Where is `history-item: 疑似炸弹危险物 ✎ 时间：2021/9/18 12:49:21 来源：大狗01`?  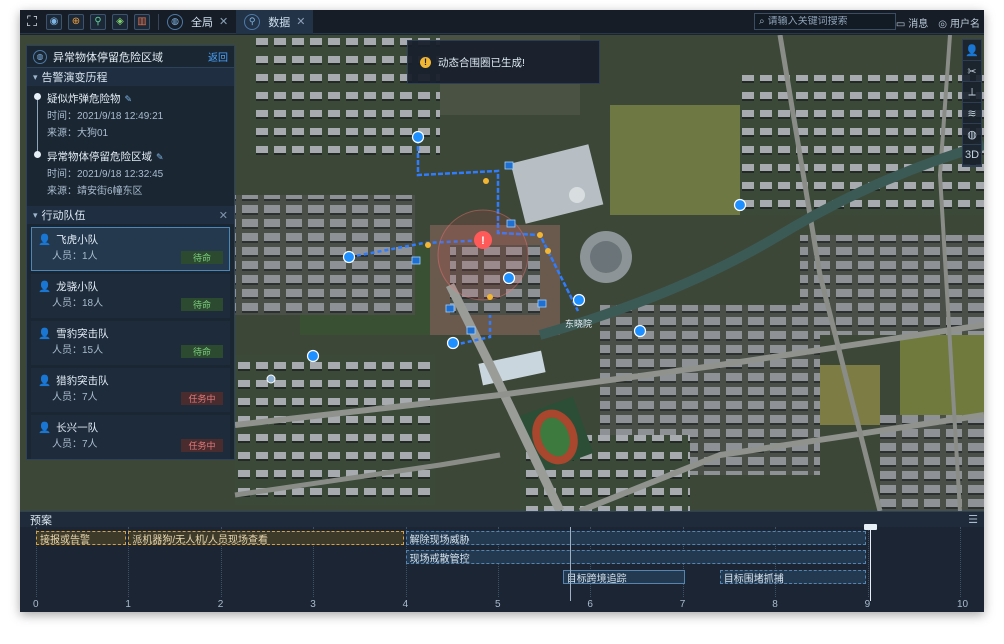 history-item: 疑似炸弹危险物 ✎ 时间：2021/9/18 12:49:21 来源：大狗01 is located at coordinates (134, 116).